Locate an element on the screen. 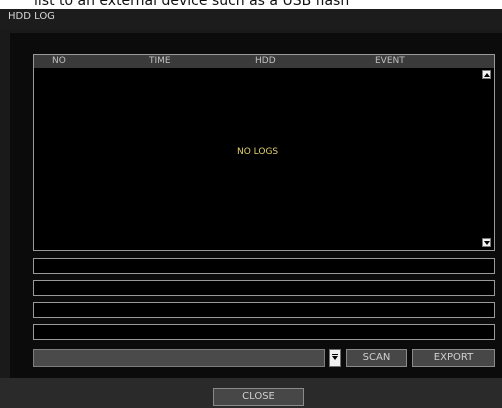 This screenshot has height=408, width=502. window-title: HDD LOG is located at coordinates (31, 16).